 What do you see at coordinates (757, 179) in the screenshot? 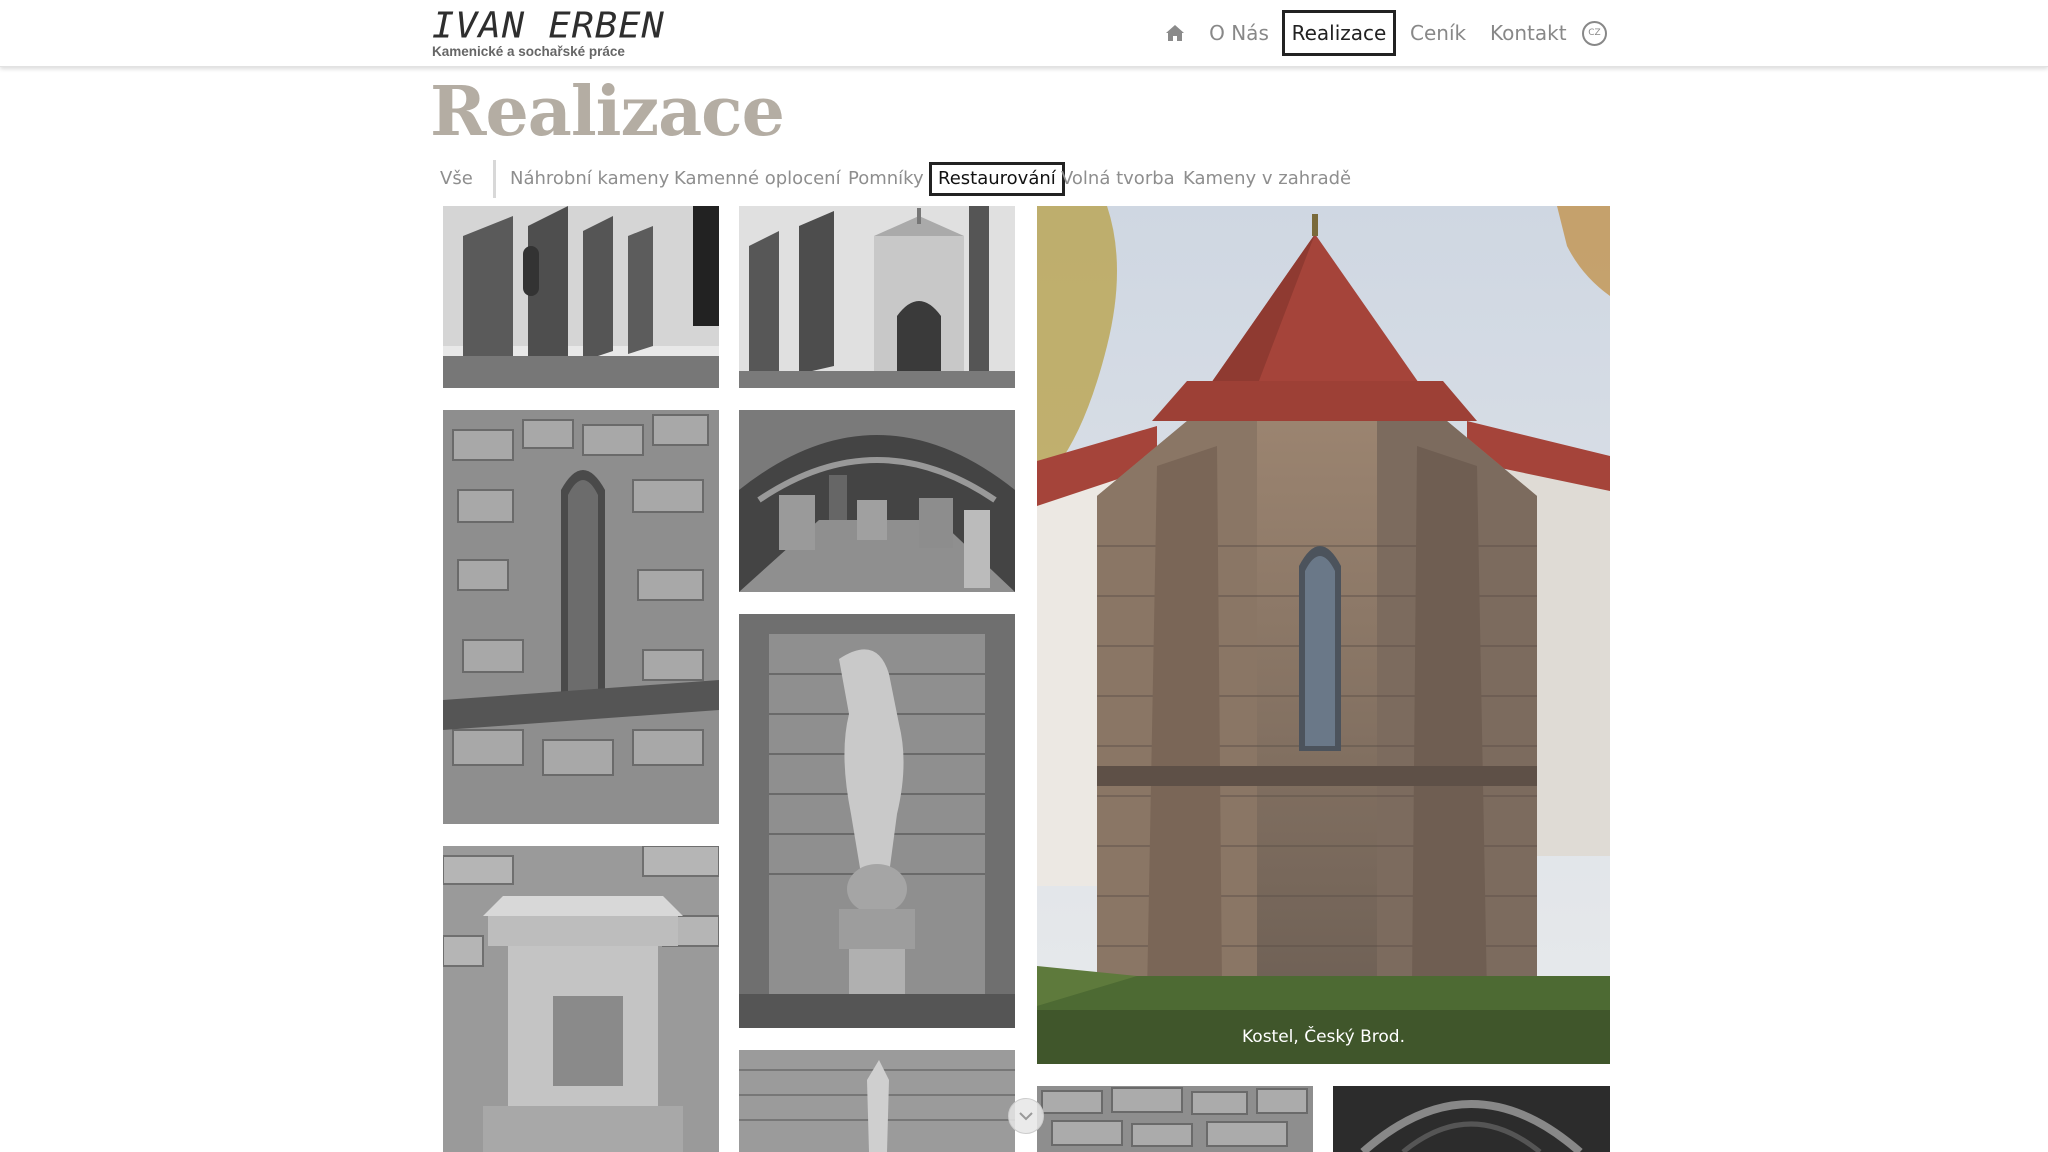
I see `filter-kamenne-oploceni: Kamenné oplocení` at bounding box center [757, 179].